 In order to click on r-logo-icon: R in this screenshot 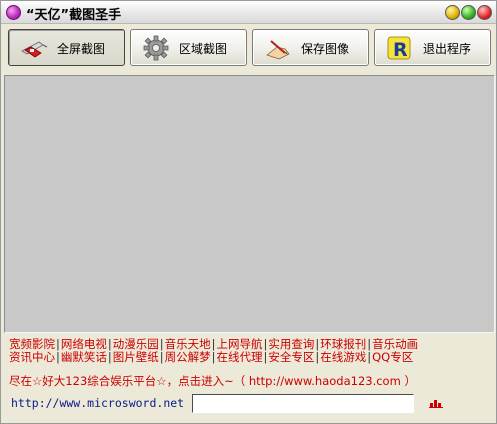, I will do `click(400, 48)`.